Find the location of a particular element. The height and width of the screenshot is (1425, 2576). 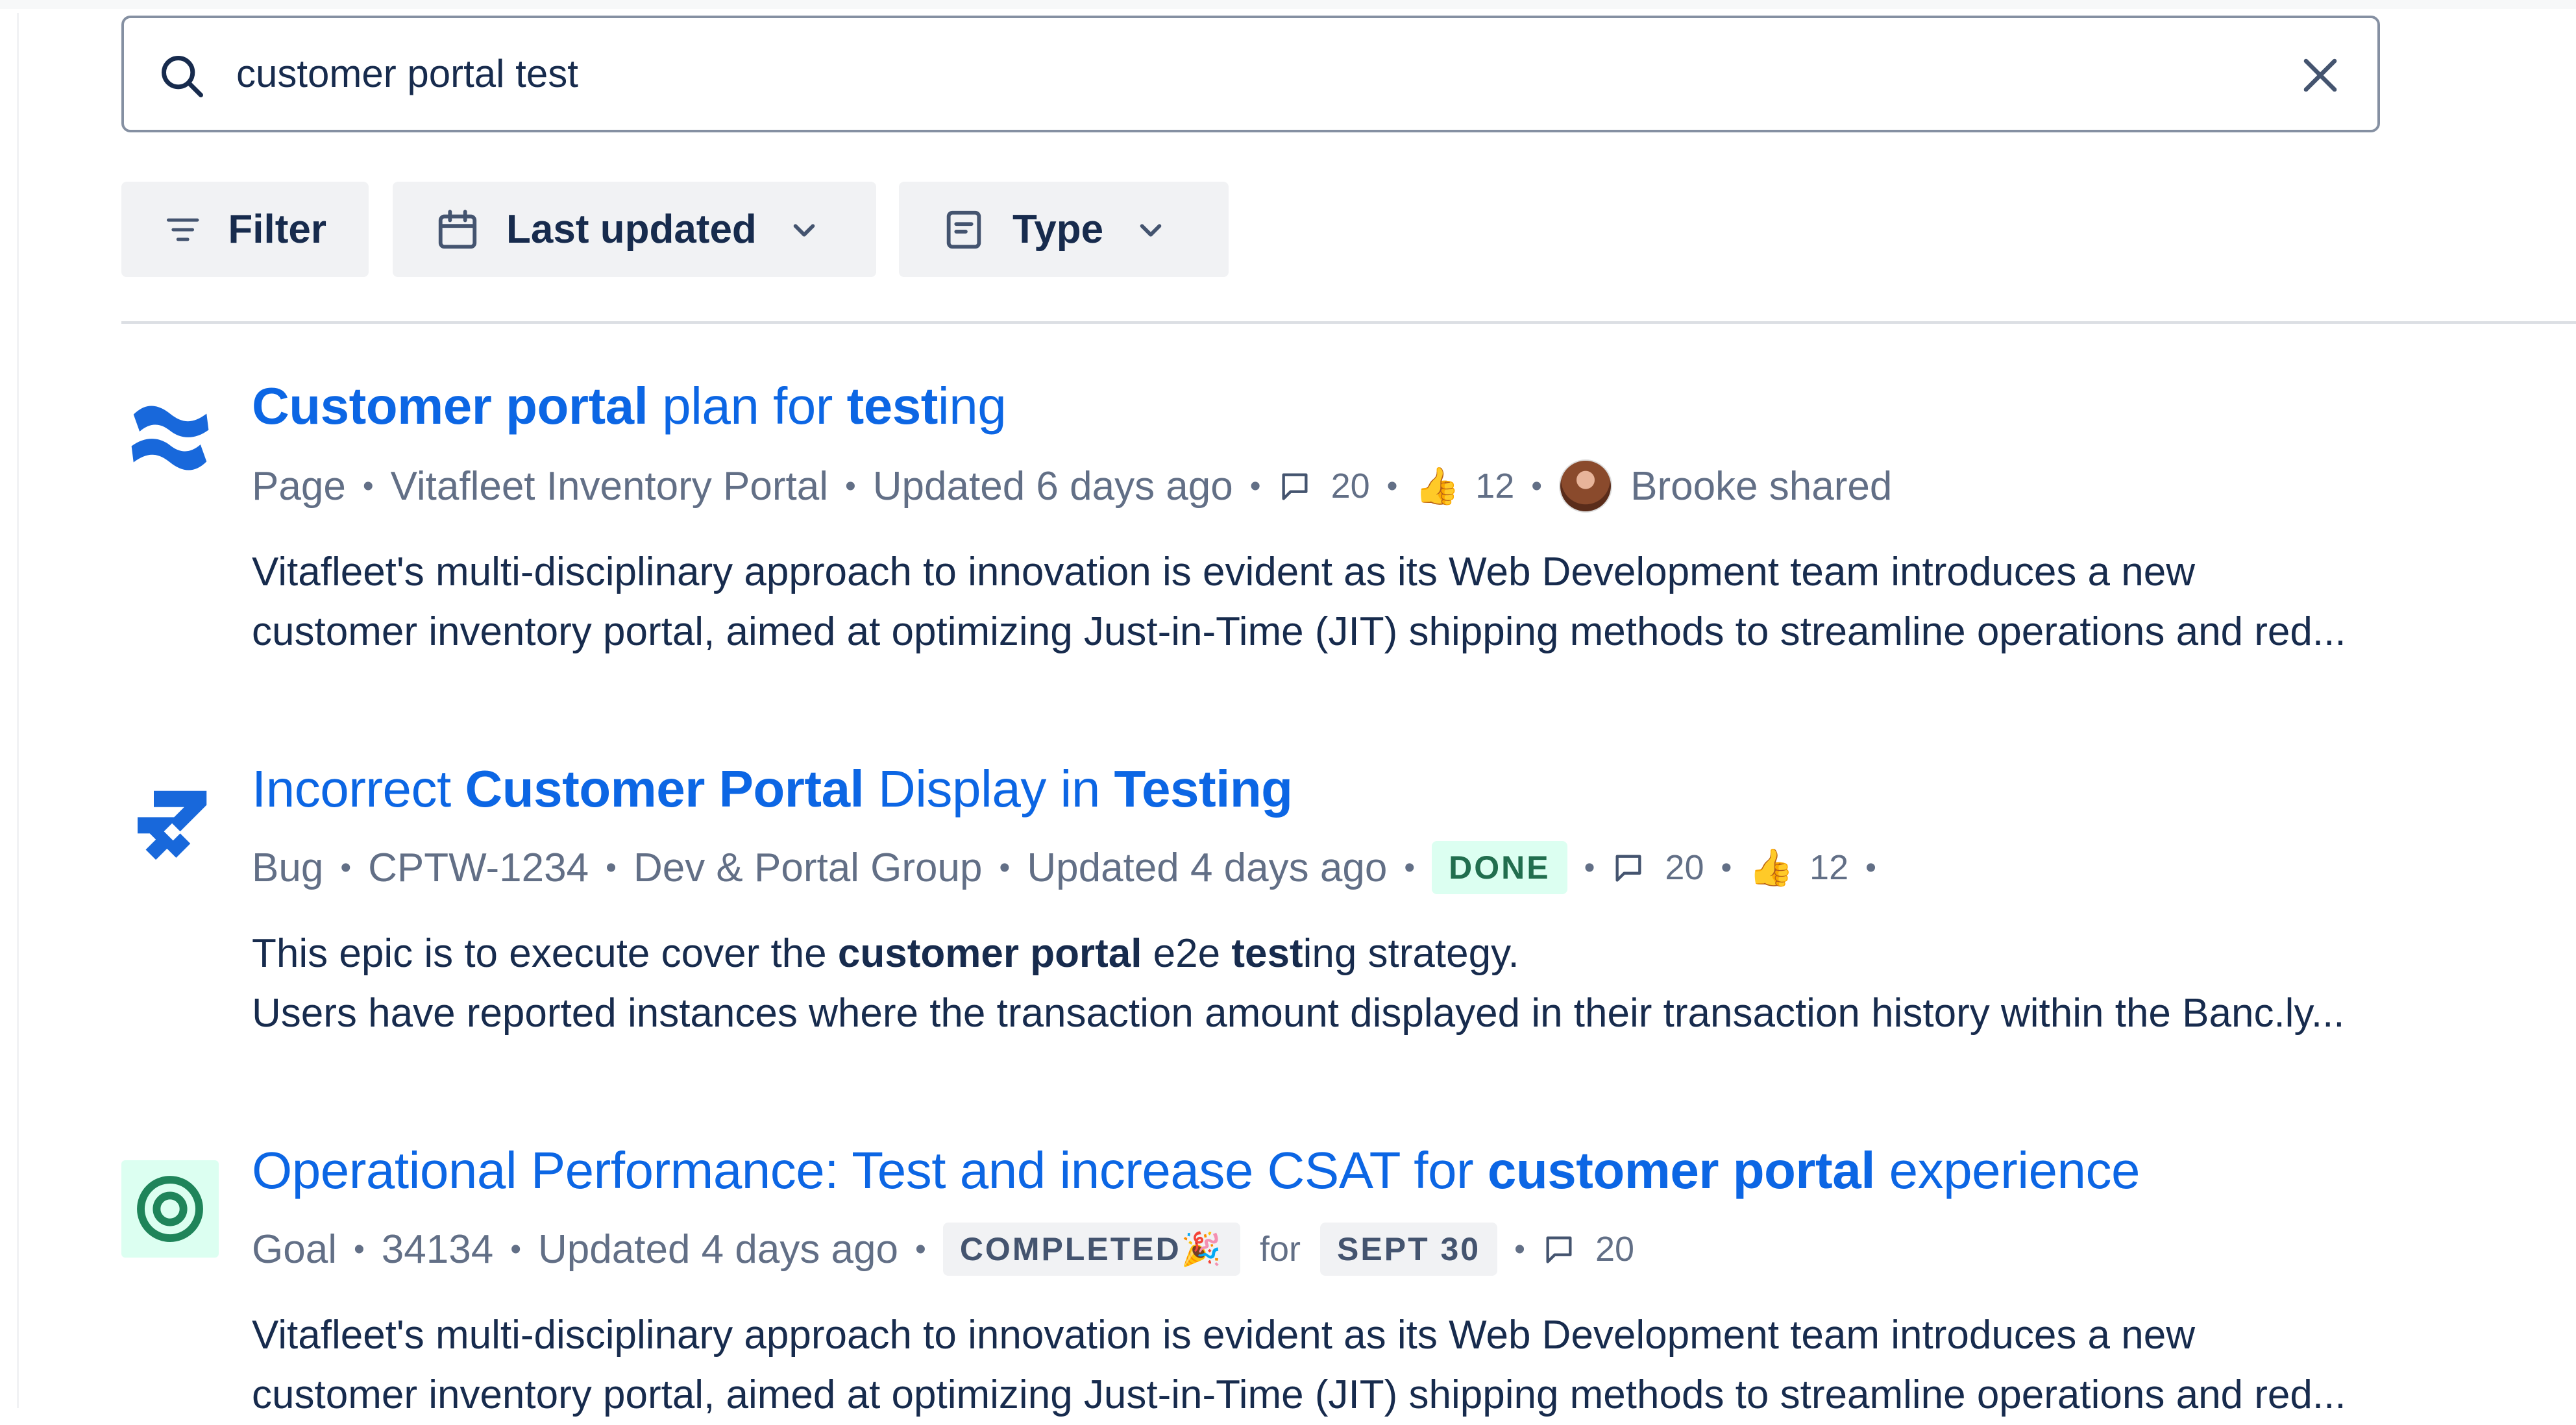

filter-label: Filter is located at coordinates (277, 230).